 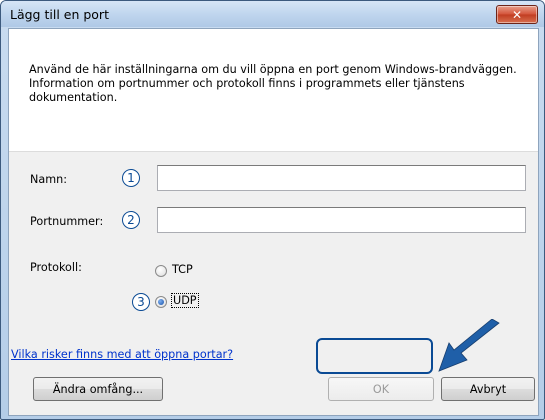 I want to click on title-bar: Lägg till en port ✕, so click(x=272, y=14).